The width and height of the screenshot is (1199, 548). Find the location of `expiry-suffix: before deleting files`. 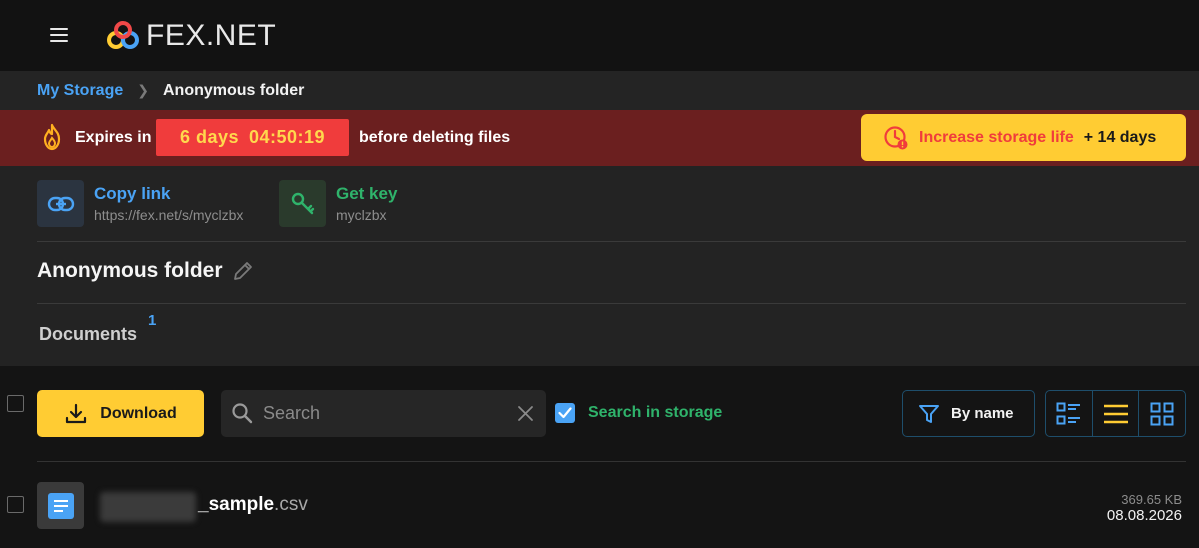

expiry-suffix: before deleting files is located at coordinates (435, 137).